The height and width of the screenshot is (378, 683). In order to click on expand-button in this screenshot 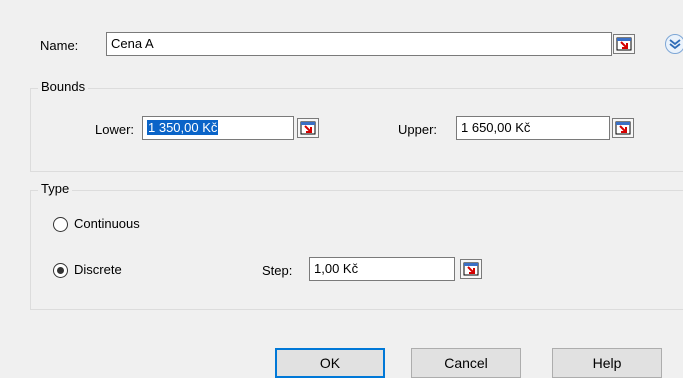, I will do `click(674, 44)`.